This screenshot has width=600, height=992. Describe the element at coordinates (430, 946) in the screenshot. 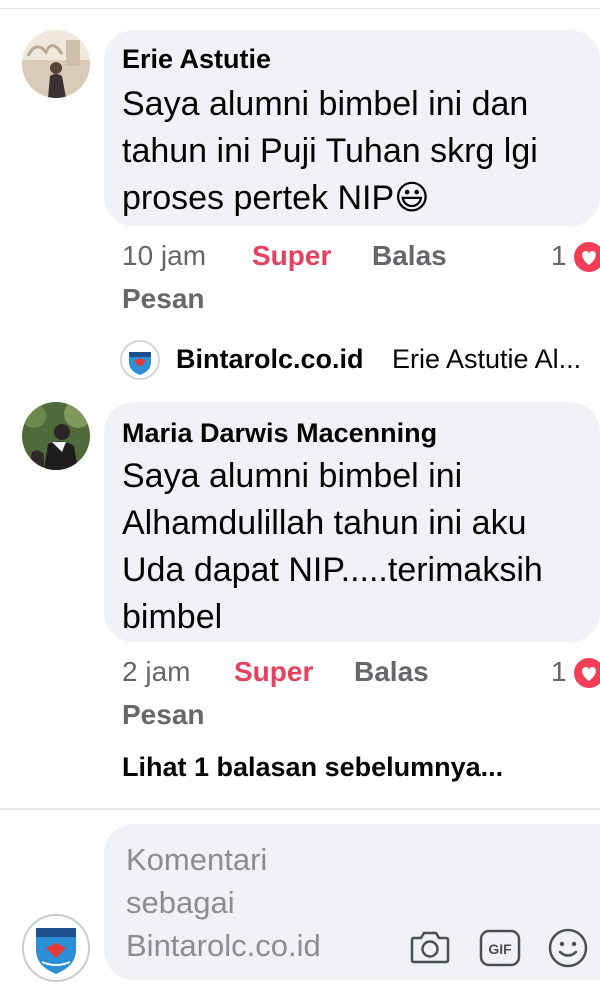

I see `camera-icon` at that location.